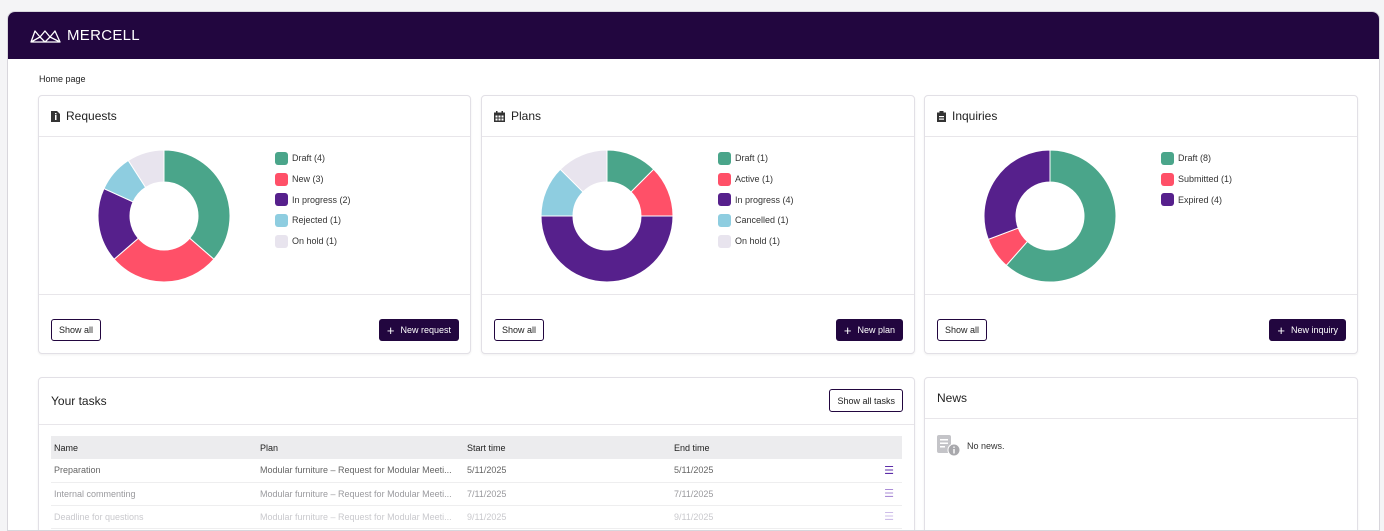 This screenshot has height=531, width=1384. Describe the element at coordinates (1314, 330) in the screenshot. I see `new-inquiry-label: New inquiry` at that location.